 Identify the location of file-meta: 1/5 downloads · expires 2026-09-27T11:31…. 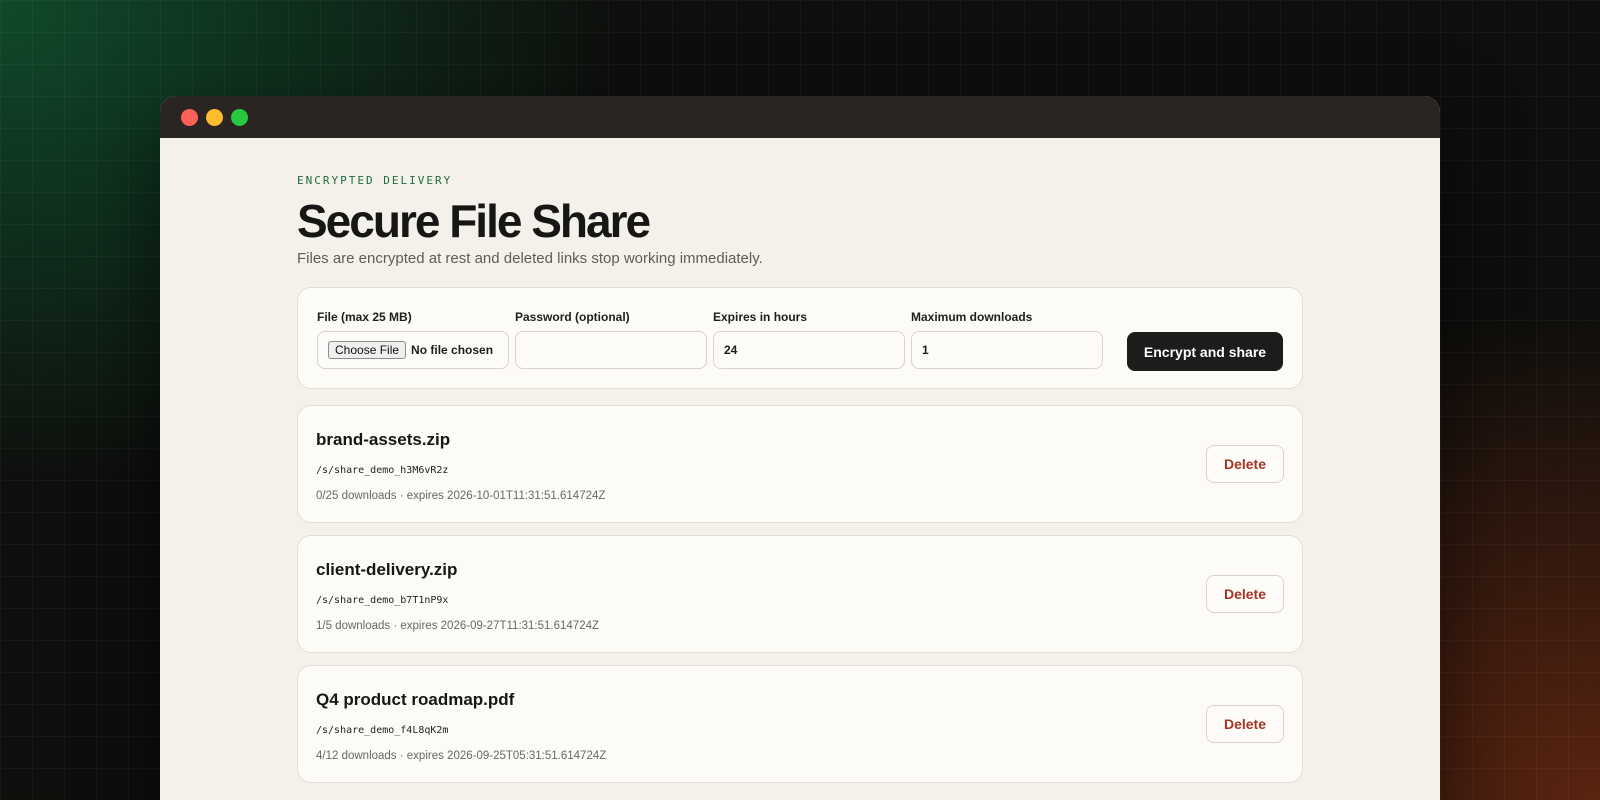
(458, 626).